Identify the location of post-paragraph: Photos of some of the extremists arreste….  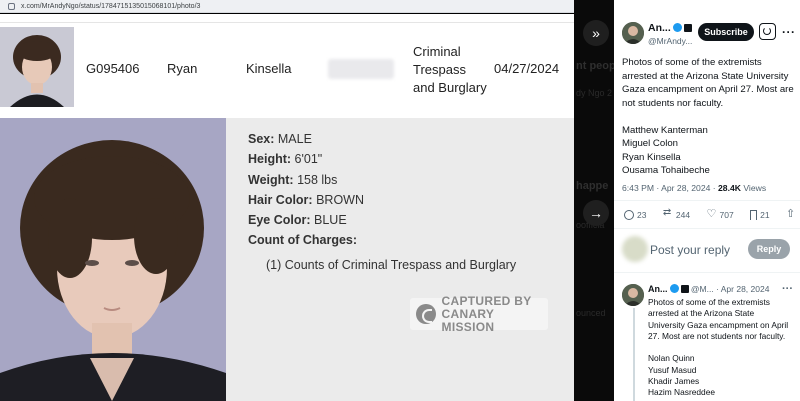
(708, 83).